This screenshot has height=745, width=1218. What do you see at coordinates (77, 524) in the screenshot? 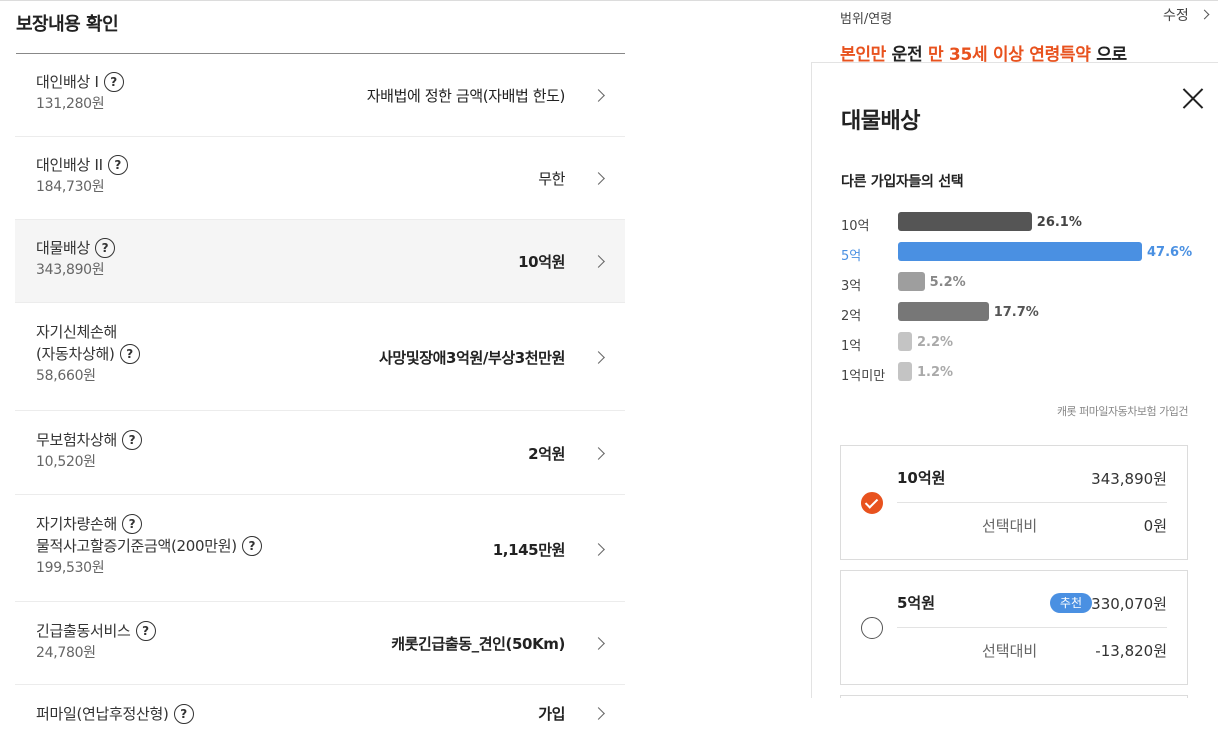
I see `coverage-name-line1: 자기차량손해` at bounding box center [77, 524].